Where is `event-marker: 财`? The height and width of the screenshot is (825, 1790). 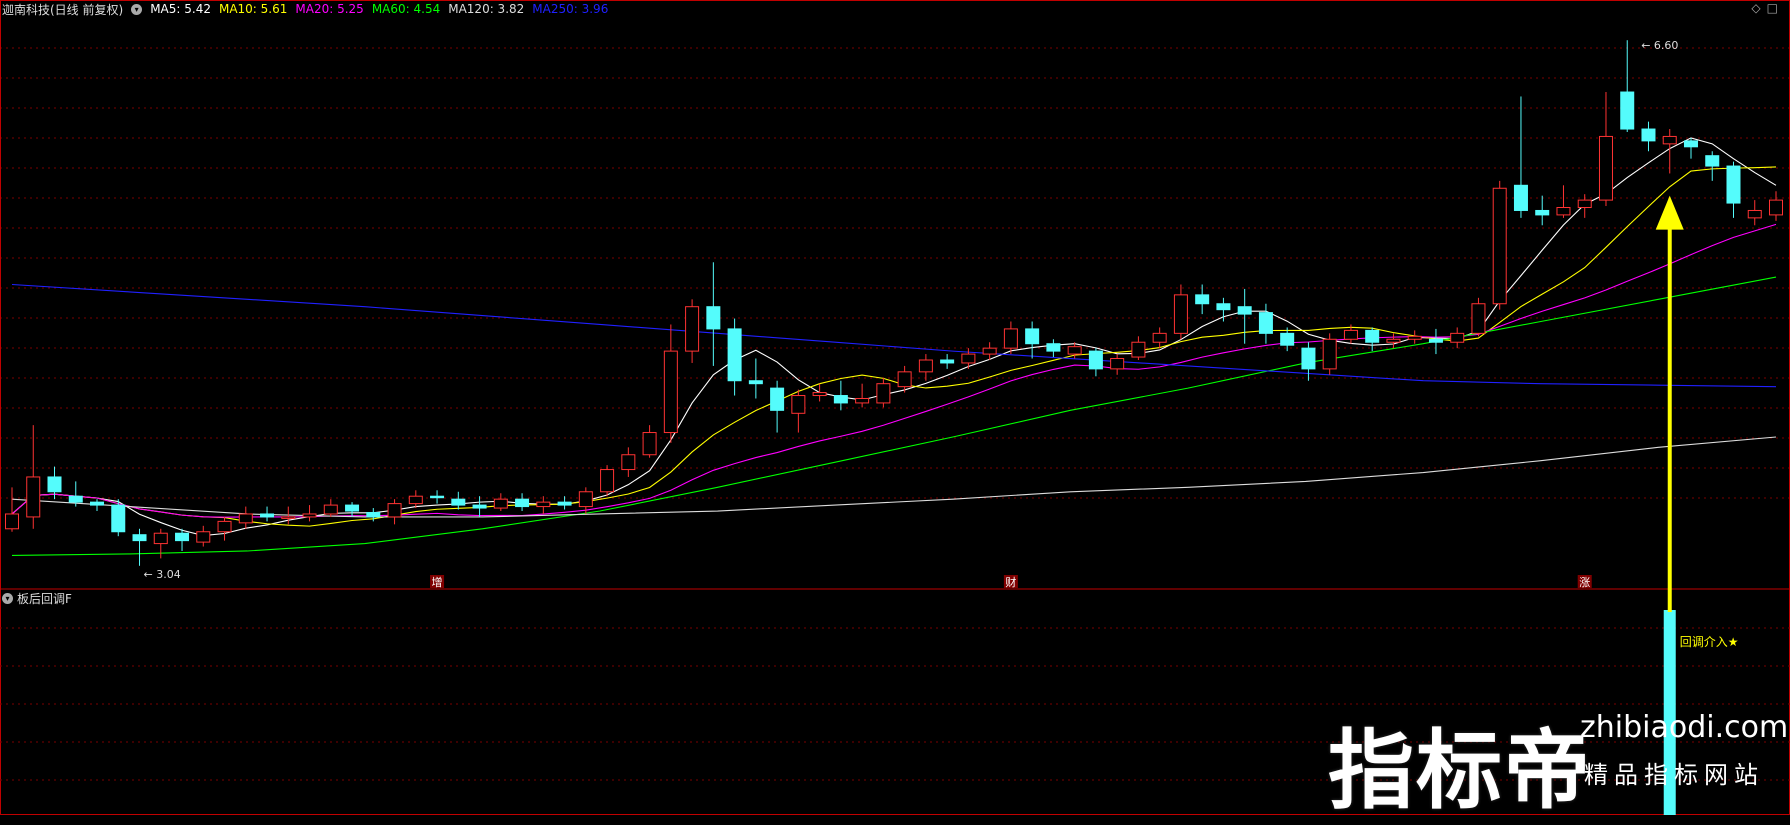 event-marker: 财 is located at coordinates (1010, 582).